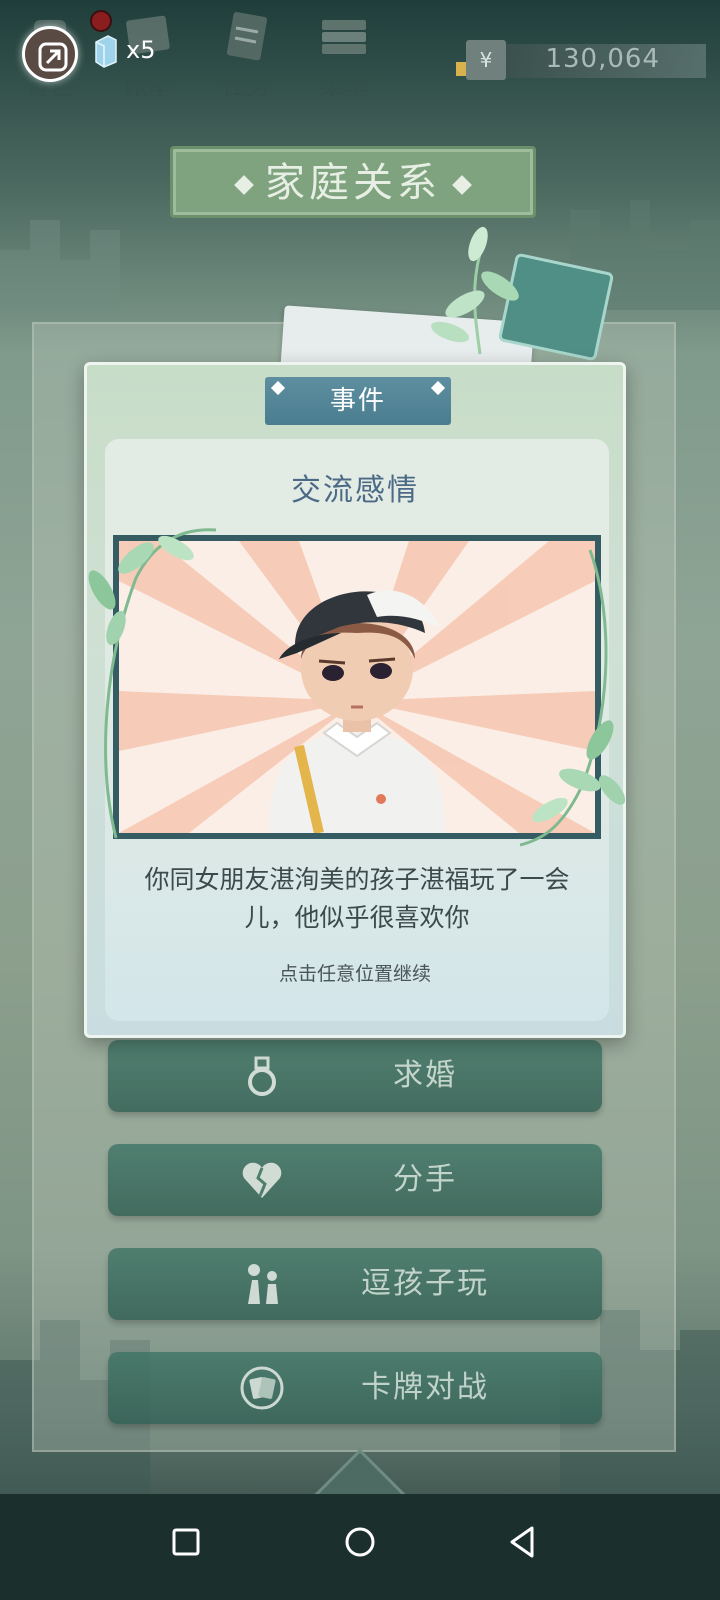 The height and width of the screenshot is (1600, 720). What do you see at coordinates (357, 898) in the screenshot?
I see `event-message: 你同女朋友湛洵美的孩子湛福玩了一会儿，他似乎很喜欢你` at bounding box center [357, 898].